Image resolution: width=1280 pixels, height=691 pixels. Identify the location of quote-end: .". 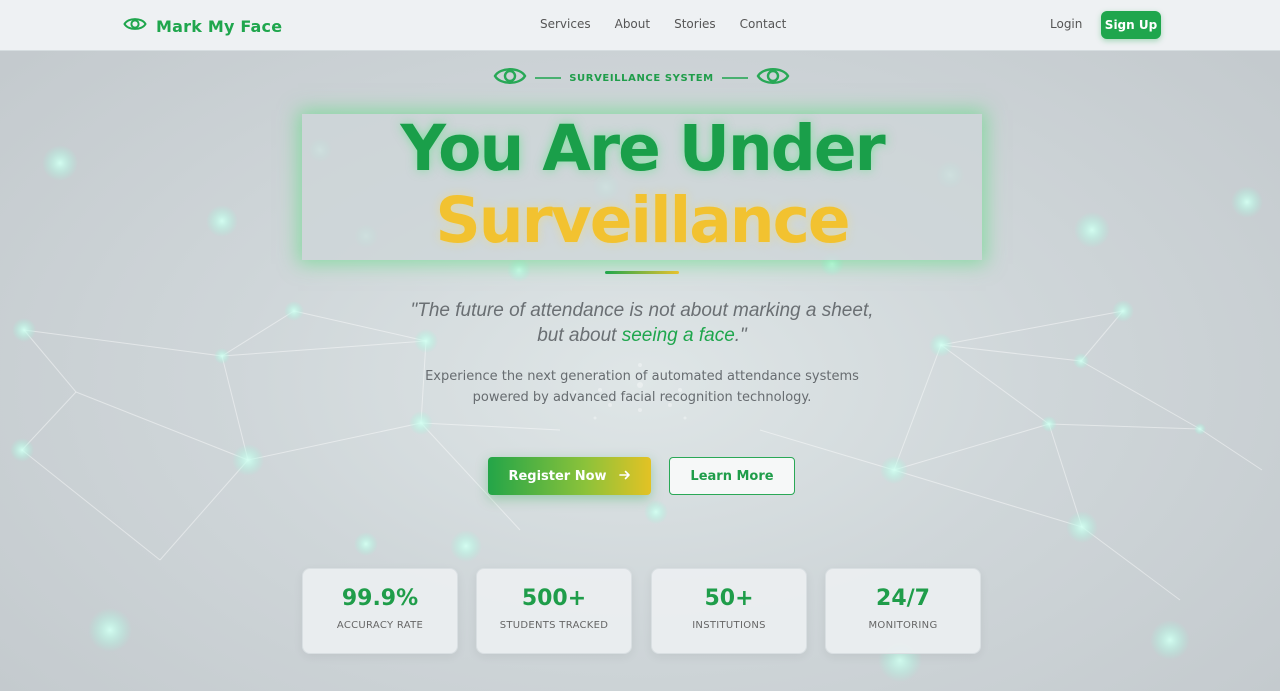
(740, 335).